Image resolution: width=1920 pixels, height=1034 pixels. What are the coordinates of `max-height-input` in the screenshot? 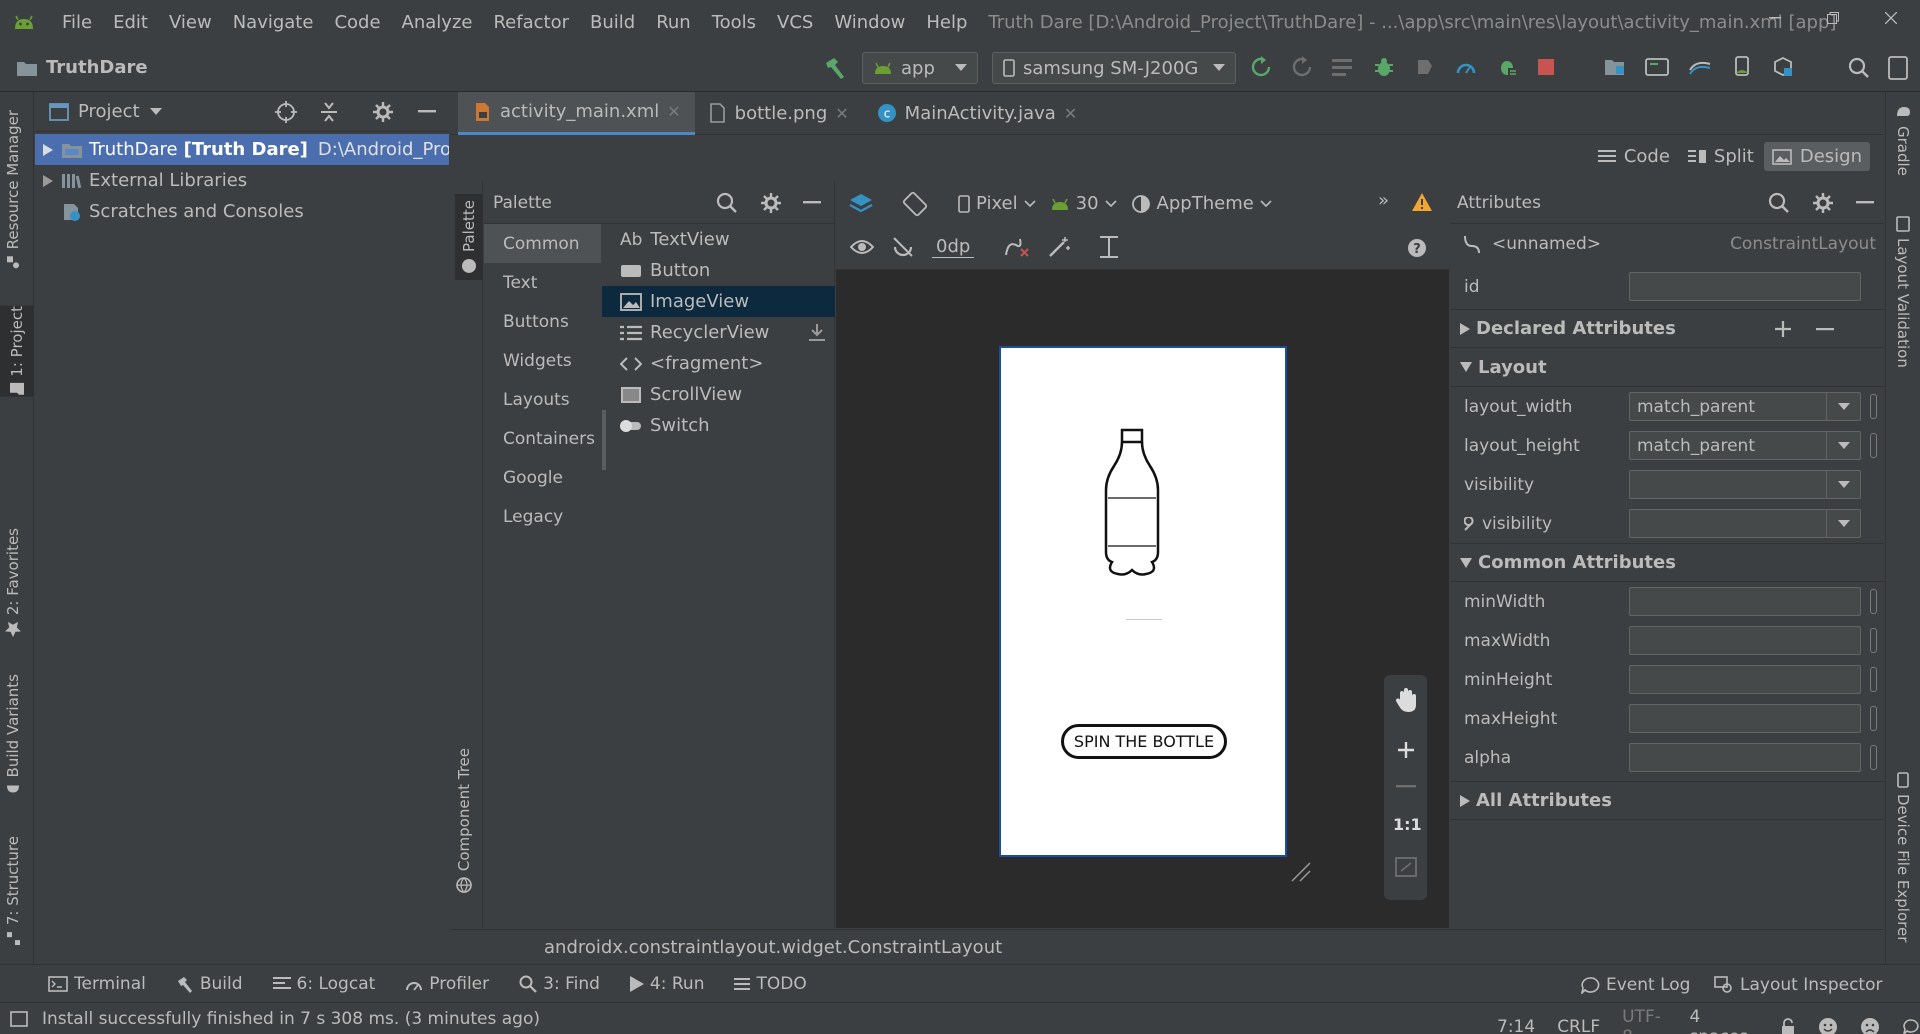 It's located at (1745, 718).